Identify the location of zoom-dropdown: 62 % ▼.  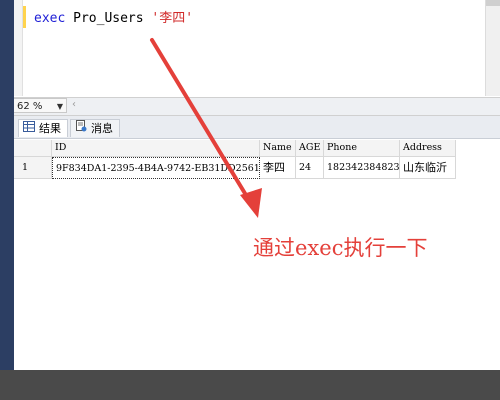
(40, 105).